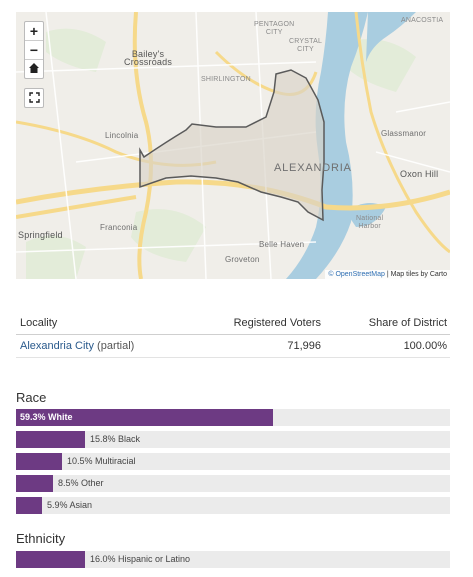 This screenshot has height=577, width=473. What do you see at coordinates (282, 244) in the screenshot?
I see `label-belle-haven: Belle Haven` at bounding box center [282, 244].